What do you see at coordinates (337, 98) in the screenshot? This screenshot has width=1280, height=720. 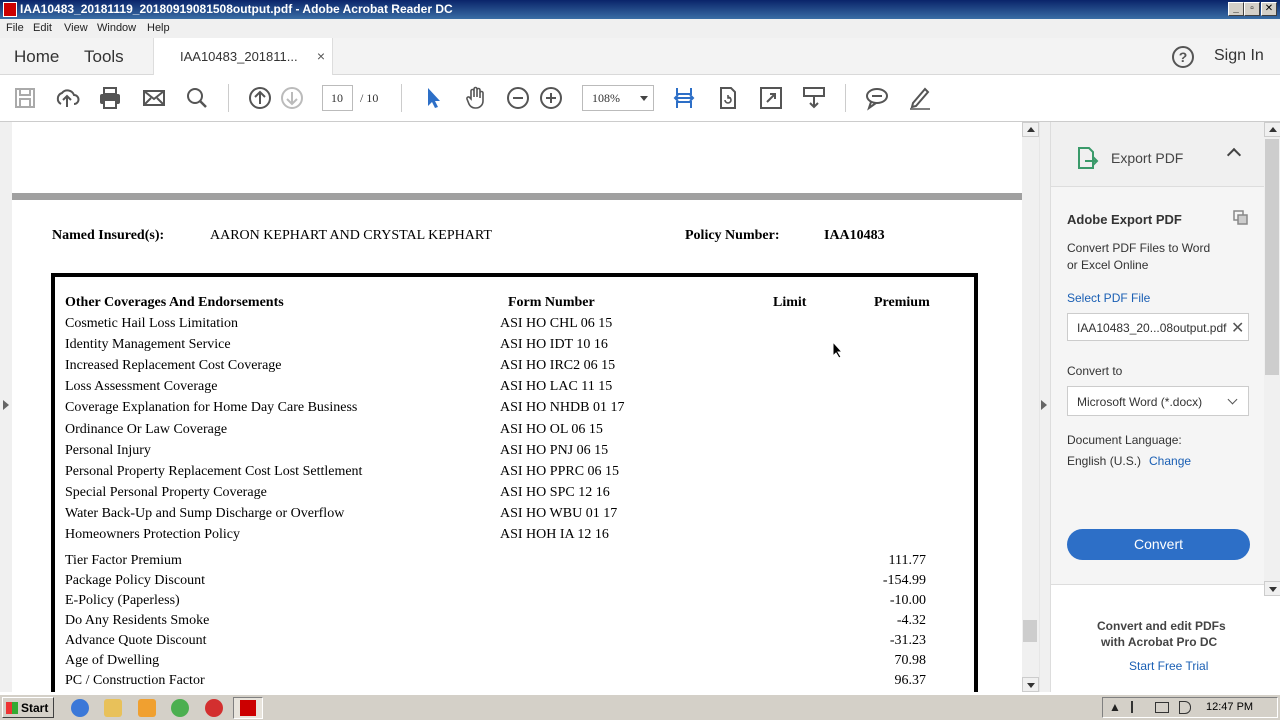 I see `page-number-input: 10` at bounding box center [337, 98].